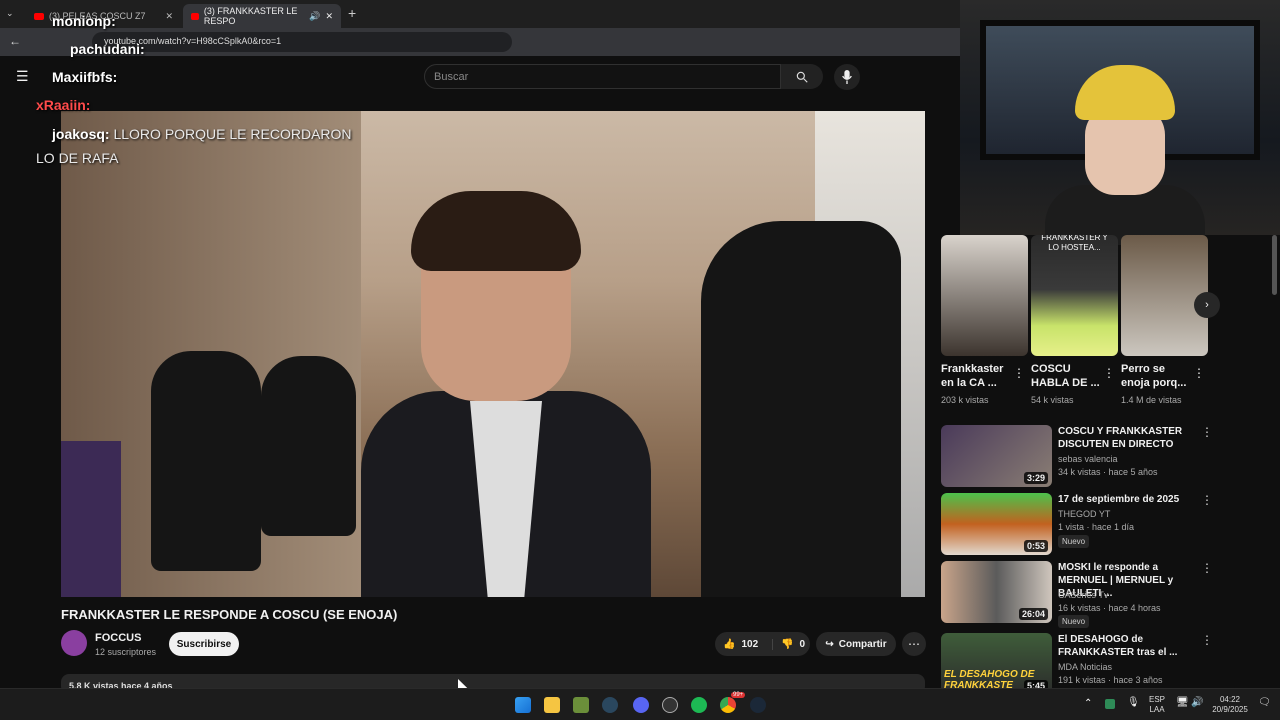 Image resolution: width=1280 pixels, height=720 pixels. I want to click on recommendation-meta: 16 k vistas · hace 4 horas, so click(1109, 608).